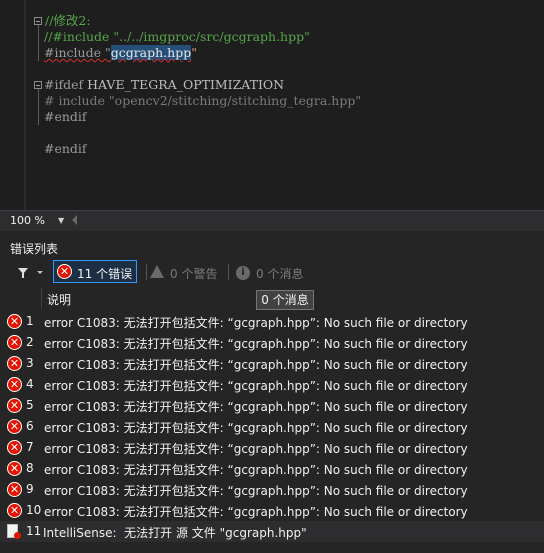  Describe the element at coordinates (30, 384) in the screenshot. I see `row-number: 4` at that location.